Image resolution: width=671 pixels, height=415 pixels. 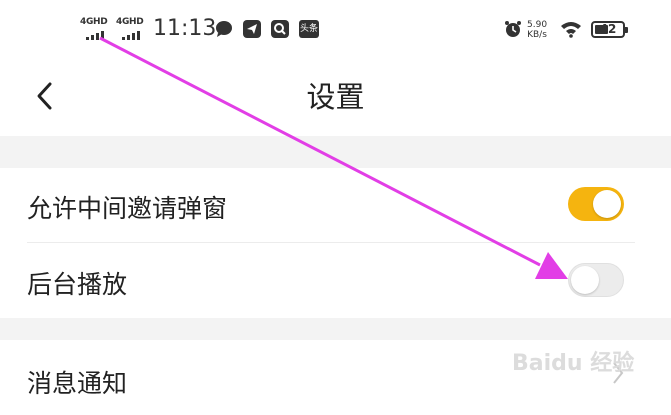 I want to click on net-speed-unit: KB/s, so click(x=537, y=35).